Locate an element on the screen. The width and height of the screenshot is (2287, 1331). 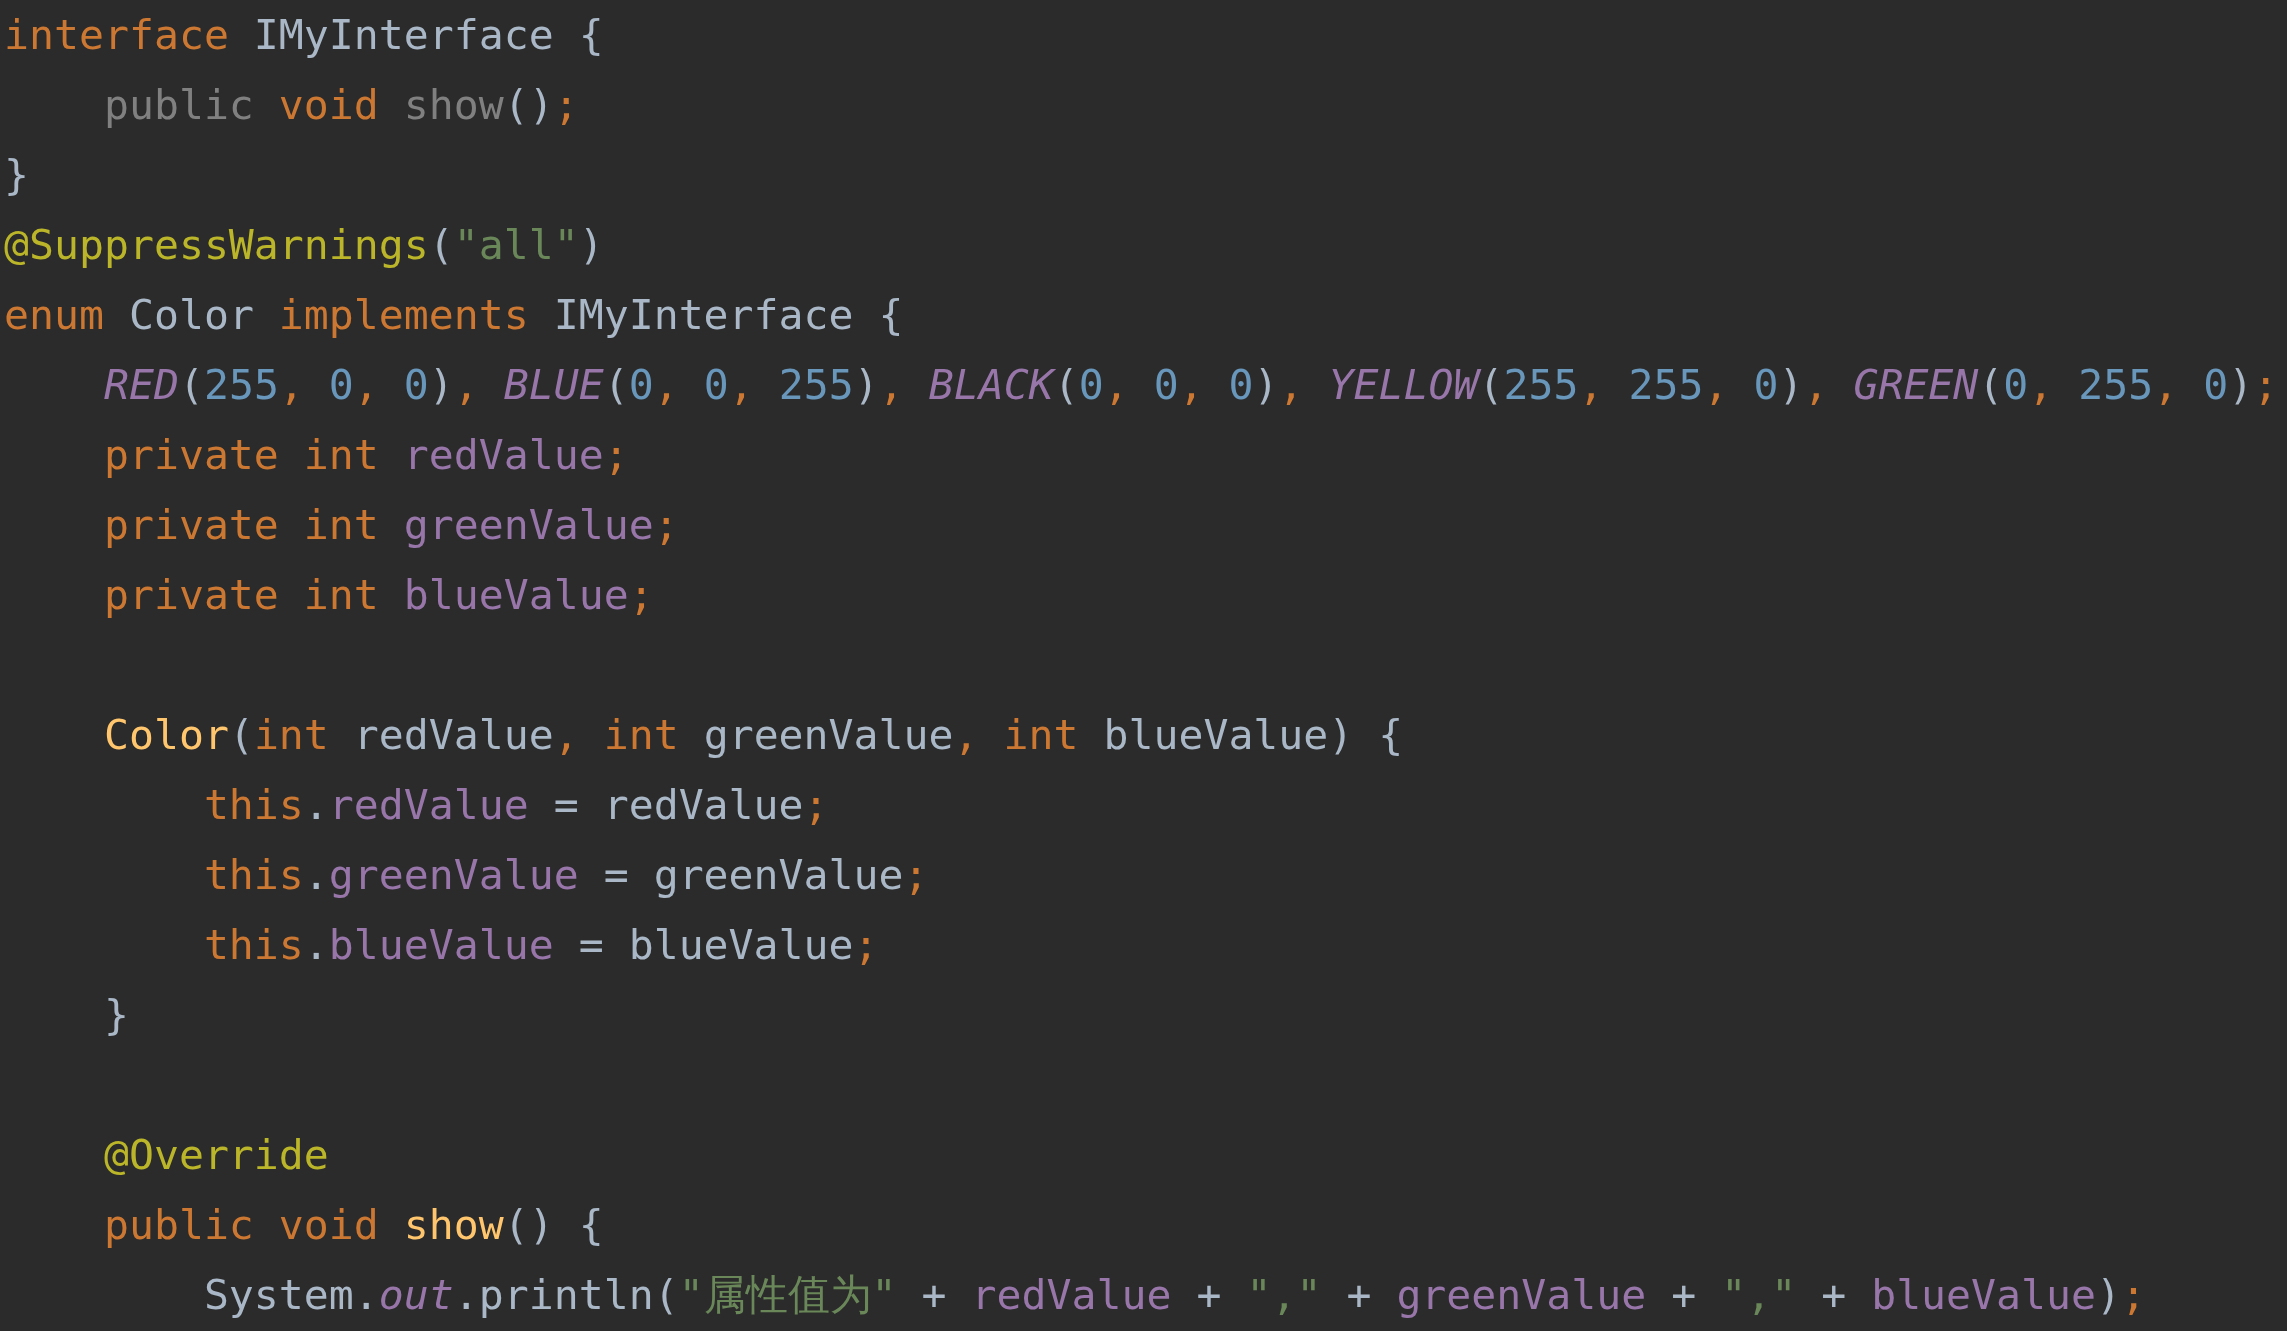
code-line: enum Color implements IMyInterface { is located at coordinates (454, 315).